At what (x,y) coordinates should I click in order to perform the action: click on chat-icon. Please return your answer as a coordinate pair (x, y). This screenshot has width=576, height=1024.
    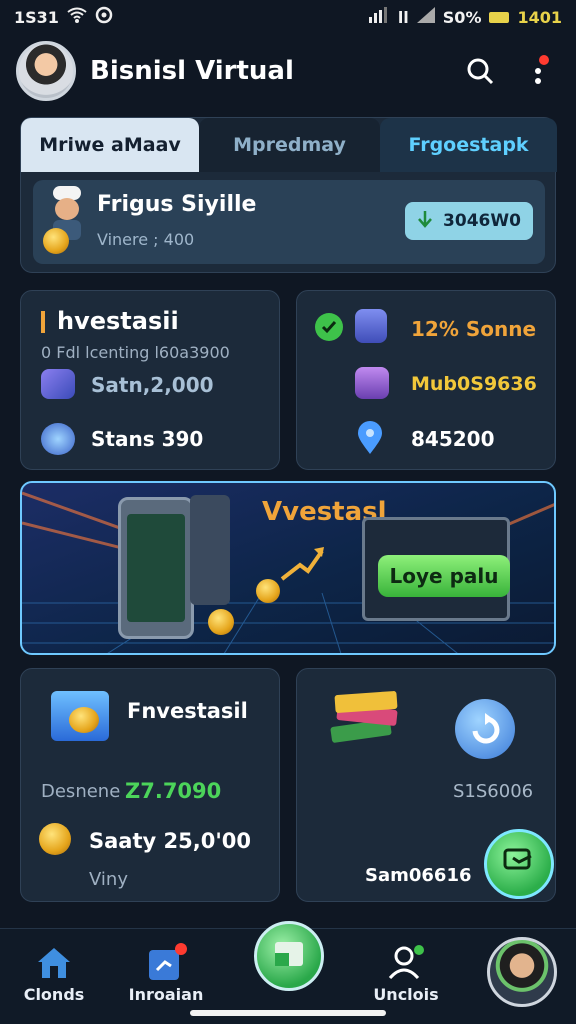
    Looking at the image, I should click on (519, 864).